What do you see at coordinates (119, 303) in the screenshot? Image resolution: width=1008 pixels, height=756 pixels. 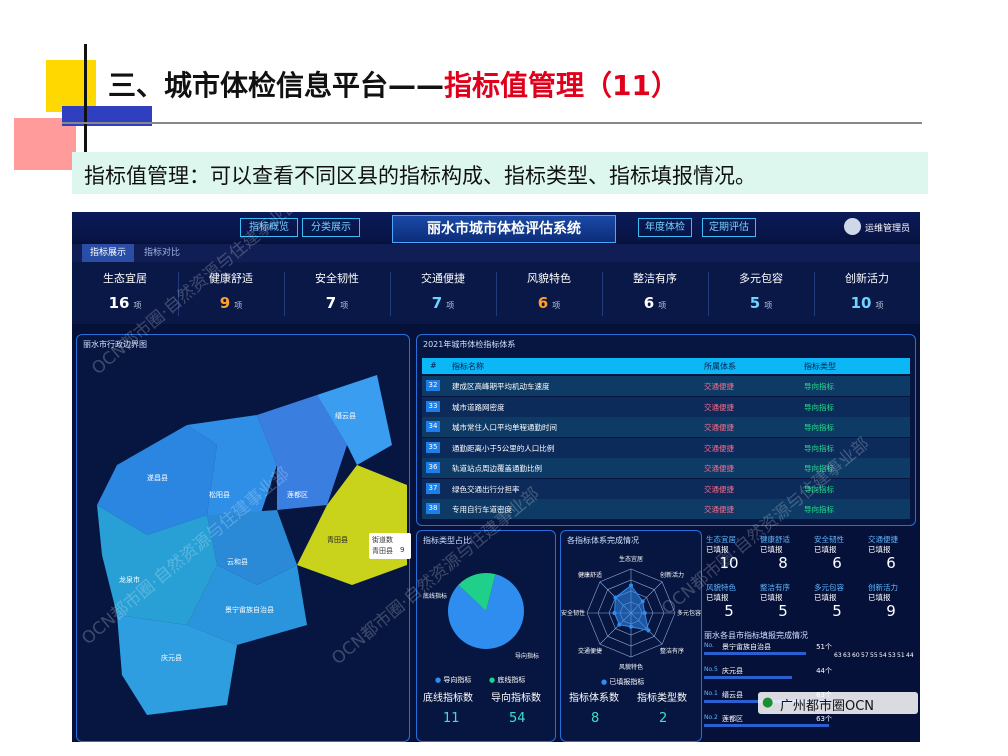 I see `category-value: 16` at bounding box center [119, 303].